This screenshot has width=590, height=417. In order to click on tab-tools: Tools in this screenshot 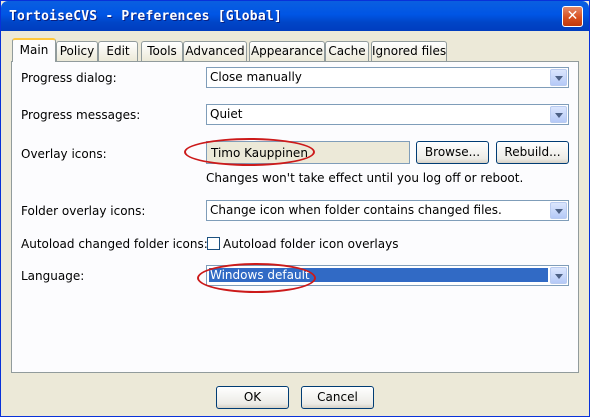, I will do `click(162, 51)`.